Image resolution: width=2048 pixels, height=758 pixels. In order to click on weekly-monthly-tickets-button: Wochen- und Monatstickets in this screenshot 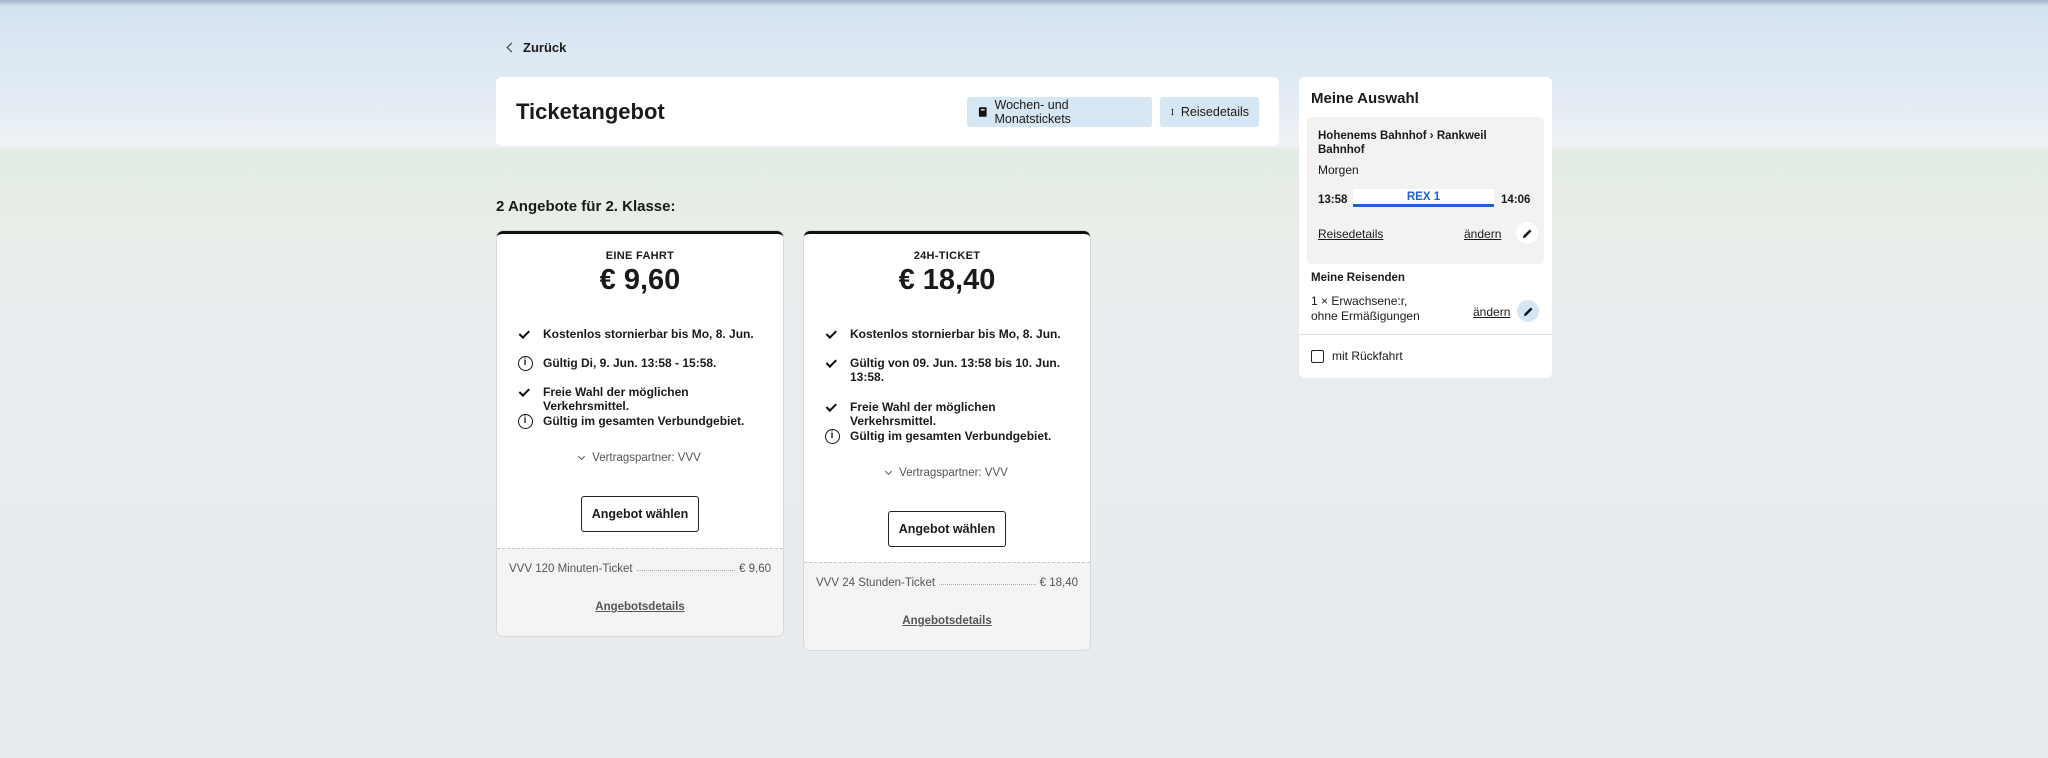, I will do `click(1059, 112)`.